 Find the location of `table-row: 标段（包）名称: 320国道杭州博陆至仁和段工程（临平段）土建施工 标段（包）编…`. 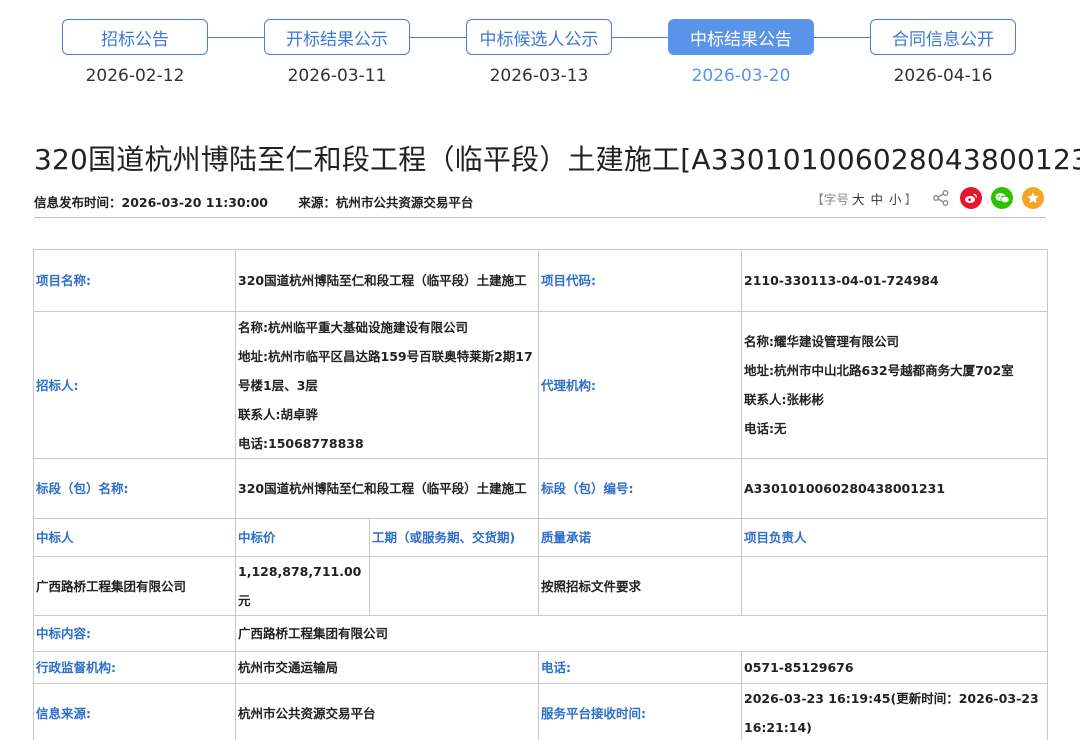

table-row: 标段（包）名称: 320国道杭州博陆至仁和段工程（临平段）土建施工 标段（包）编… is located at coordinates (540, 488).